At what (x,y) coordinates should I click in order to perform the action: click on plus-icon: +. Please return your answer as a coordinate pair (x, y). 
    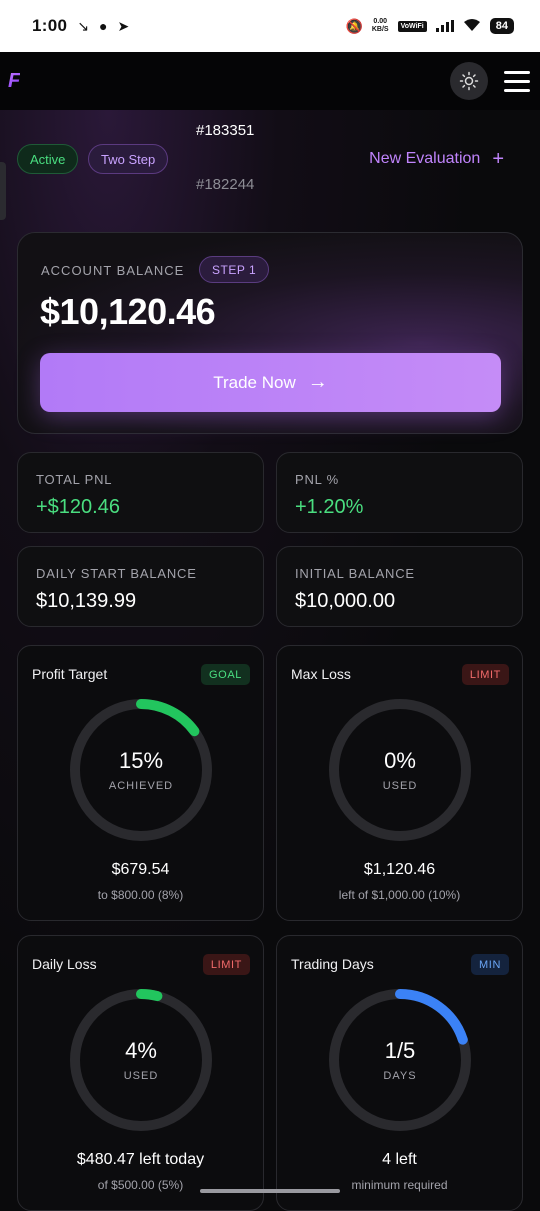
    Looking at the image, I should click on (498, 159).